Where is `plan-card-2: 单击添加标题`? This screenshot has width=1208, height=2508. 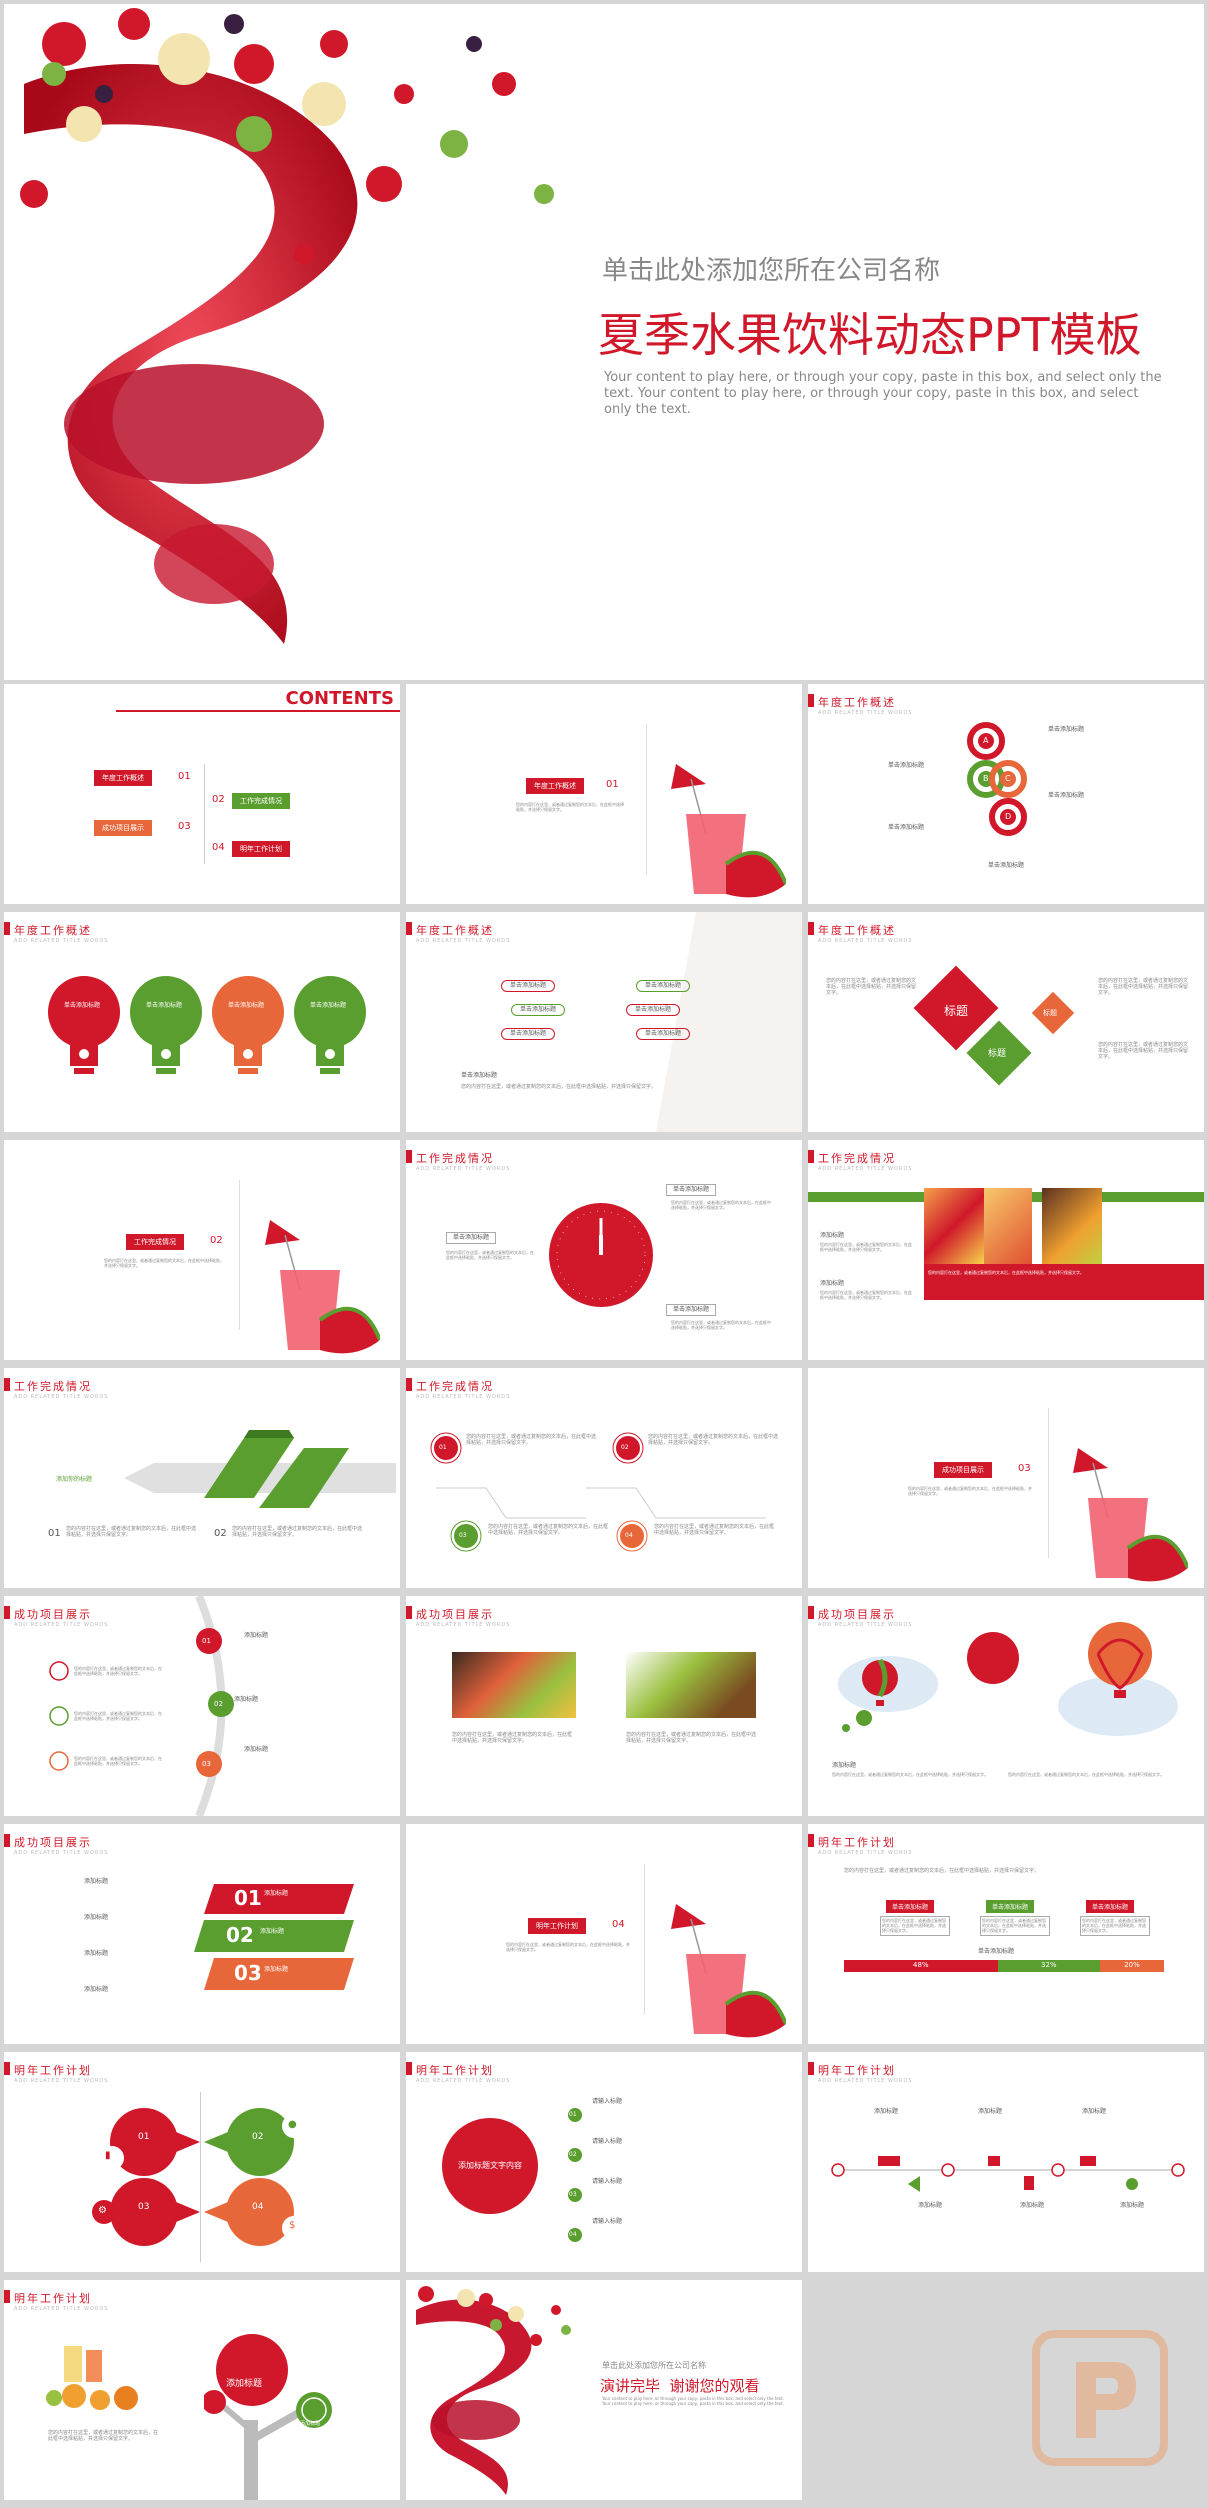 plan-card-2: 单击添加标题 is located at coordinates (1010, 1906).